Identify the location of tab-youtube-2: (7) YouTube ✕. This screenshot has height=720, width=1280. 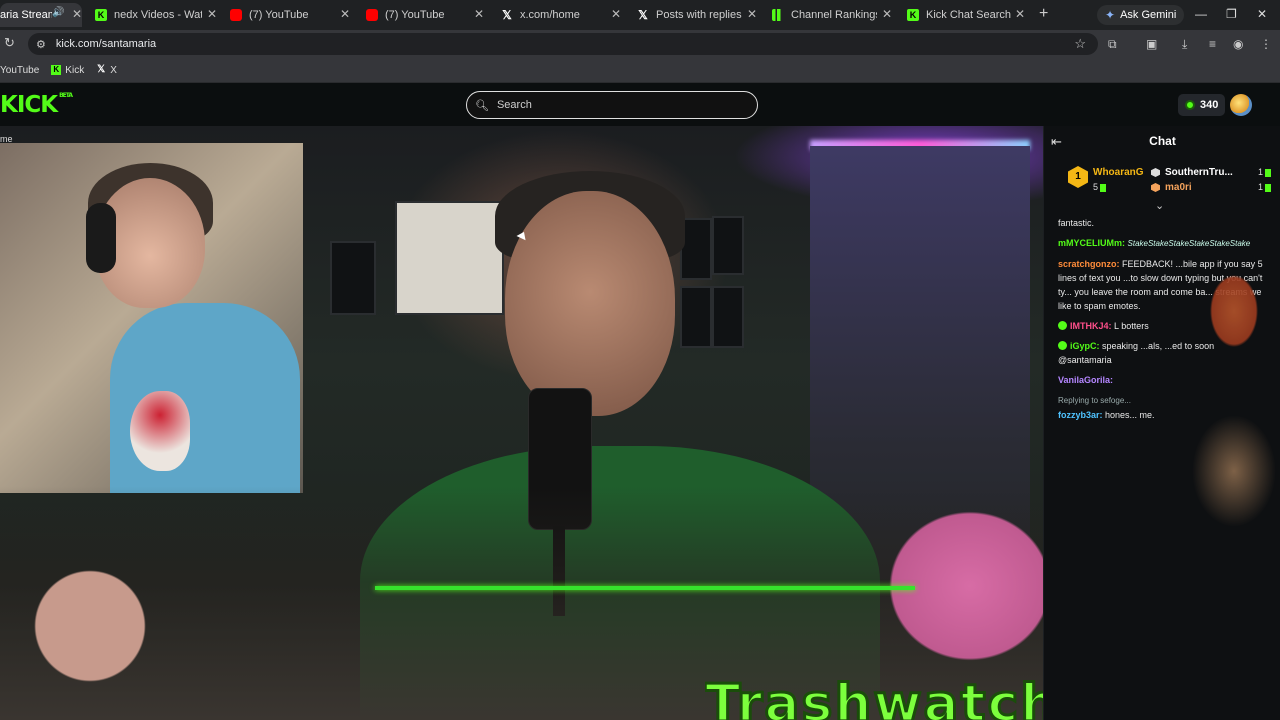
(425, 15).